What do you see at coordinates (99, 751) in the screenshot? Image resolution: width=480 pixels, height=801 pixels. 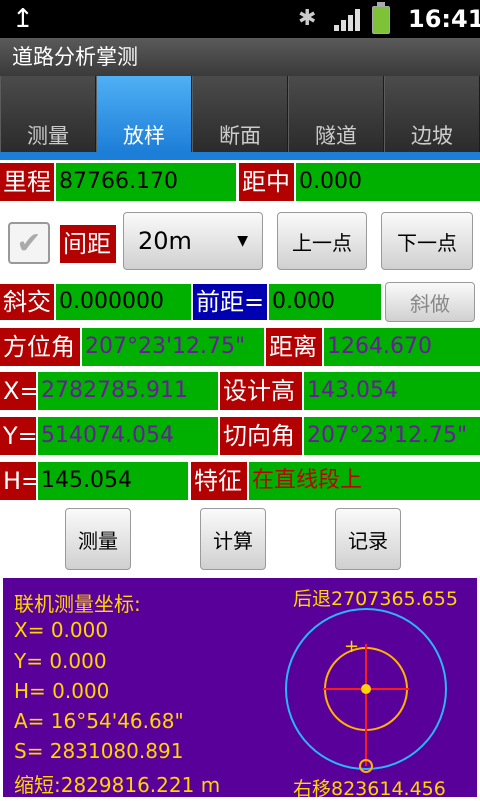 I see `online-s: S= 2831080.891` at bounding box center [99, 751].